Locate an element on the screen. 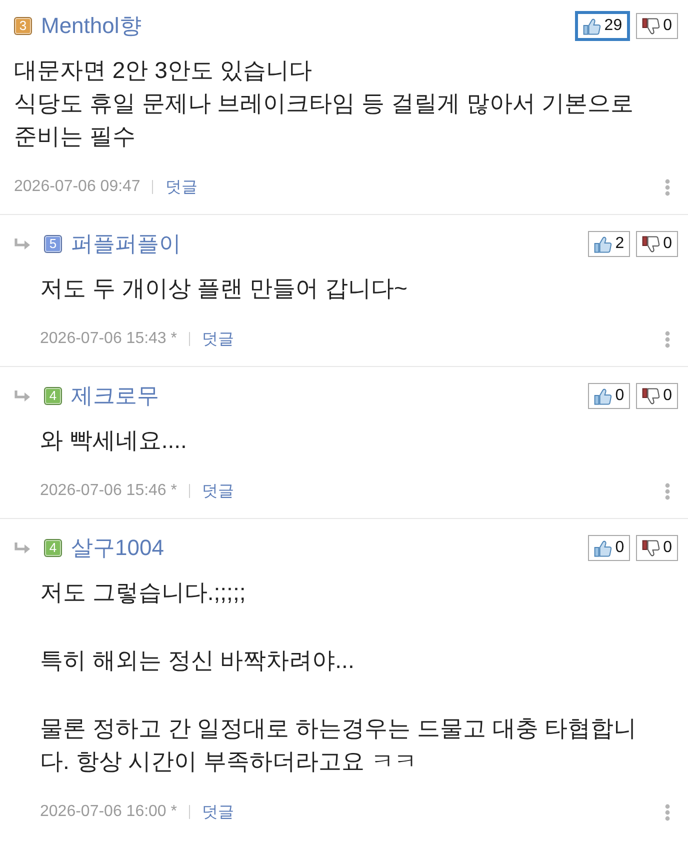 Image resolution: width=688 pixels, height=841 pixels. author-name: Menthol향 is located at coordinates (91, 26).